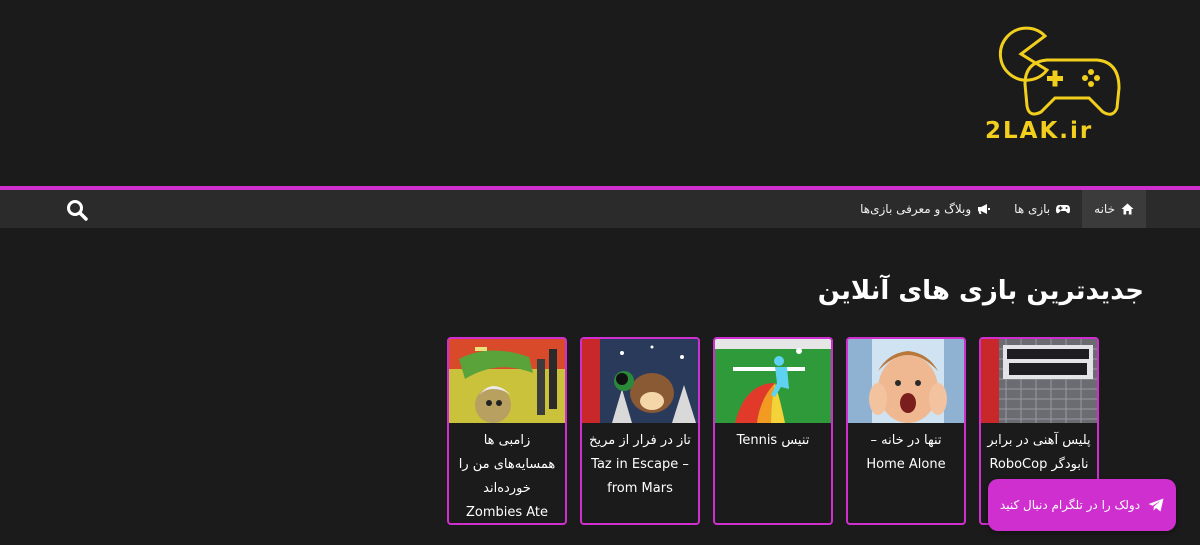 This screenshot has width=1200, height=545. What do you see at coordinates (1070, 505) in the screenshot?
I see `telegram-label: دولک را در تلگرام دنبال کنید` at bounding box center [1070, 505].